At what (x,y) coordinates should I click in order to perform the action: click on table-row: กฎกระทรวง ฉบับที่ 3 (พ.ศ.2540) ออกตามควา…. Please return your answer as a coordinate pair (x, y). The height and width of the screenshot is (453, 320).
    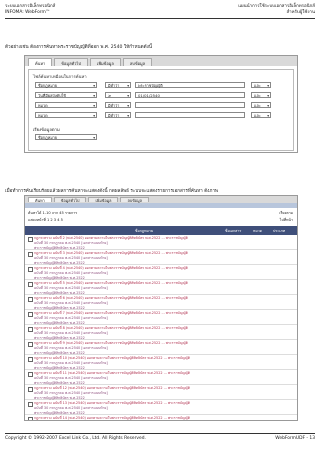
    Looking at the image, I should click on (161, 257).